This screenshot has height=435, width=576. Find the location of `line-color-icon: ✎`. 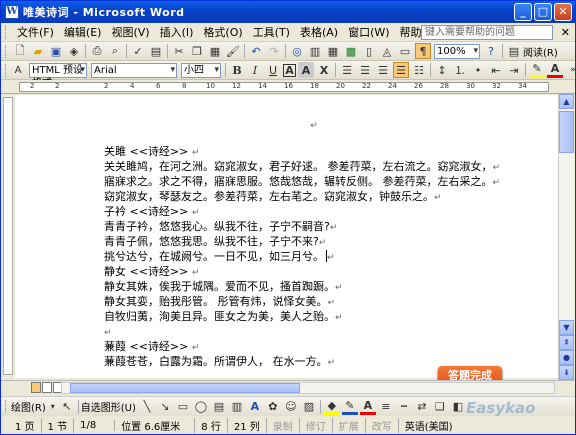

line-color-icon: ✎ is located at coordinates (349, 407).